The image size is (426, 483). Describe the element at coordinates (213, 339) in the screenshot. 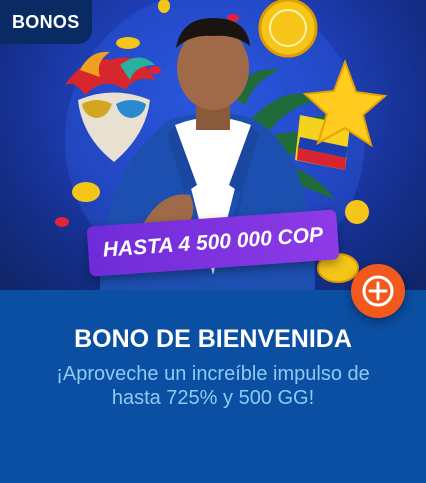

I see `card-title: BONO DE BIENVENIDA` at that location.